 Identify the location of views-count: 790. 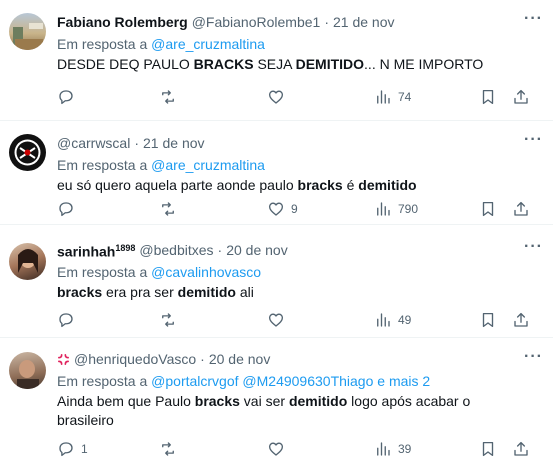
(408, 209).